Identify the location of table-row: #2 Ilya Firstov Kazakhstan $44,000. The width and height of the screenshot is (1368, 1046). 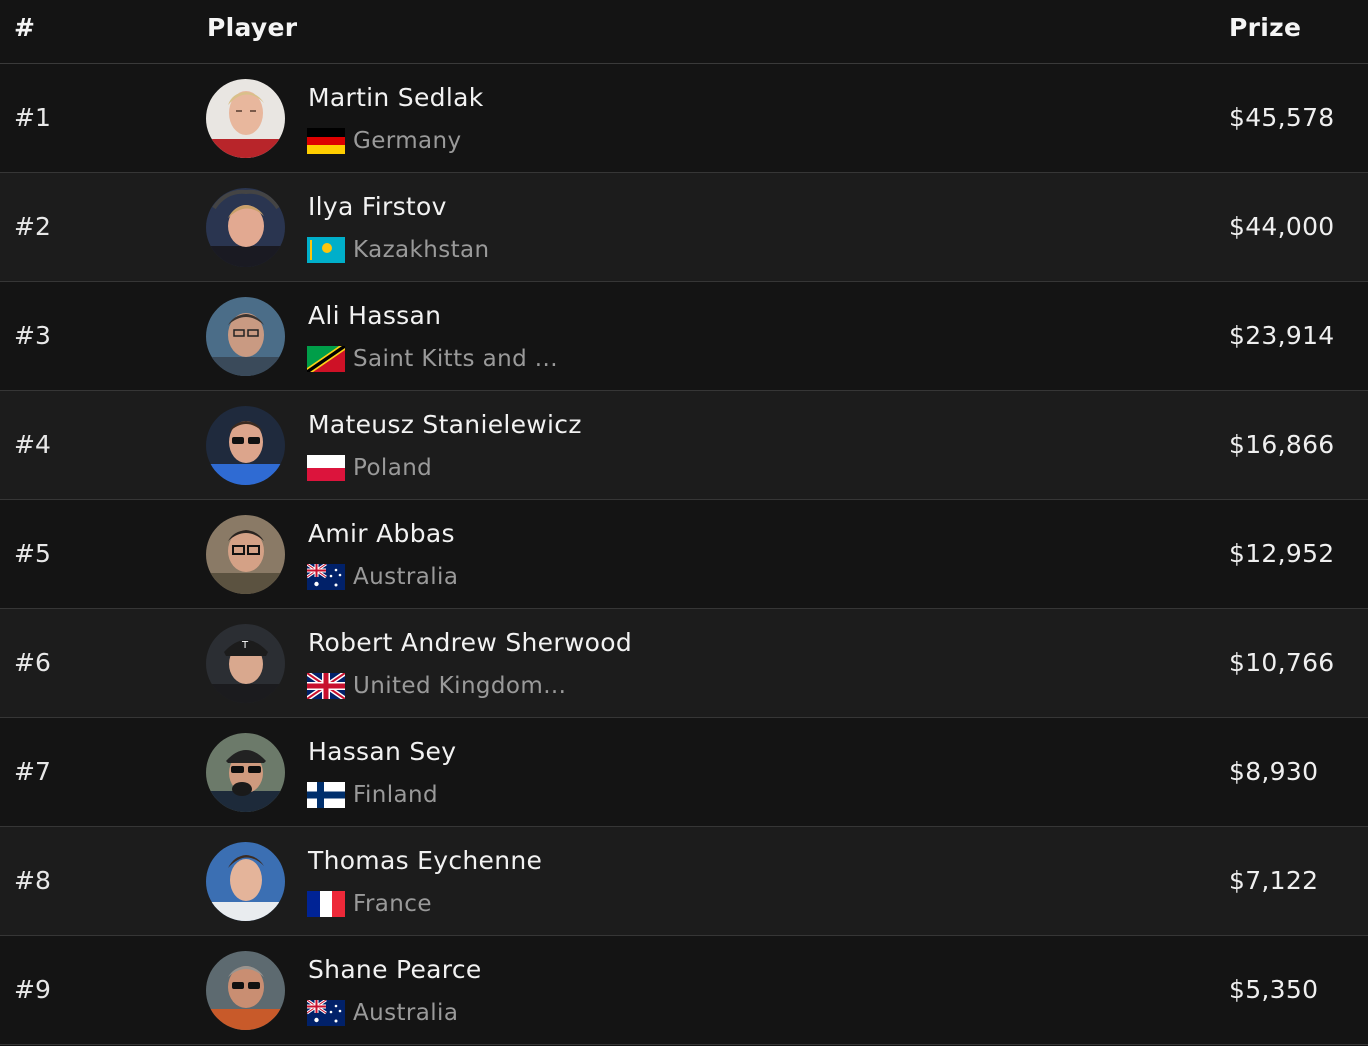
(684, 227).